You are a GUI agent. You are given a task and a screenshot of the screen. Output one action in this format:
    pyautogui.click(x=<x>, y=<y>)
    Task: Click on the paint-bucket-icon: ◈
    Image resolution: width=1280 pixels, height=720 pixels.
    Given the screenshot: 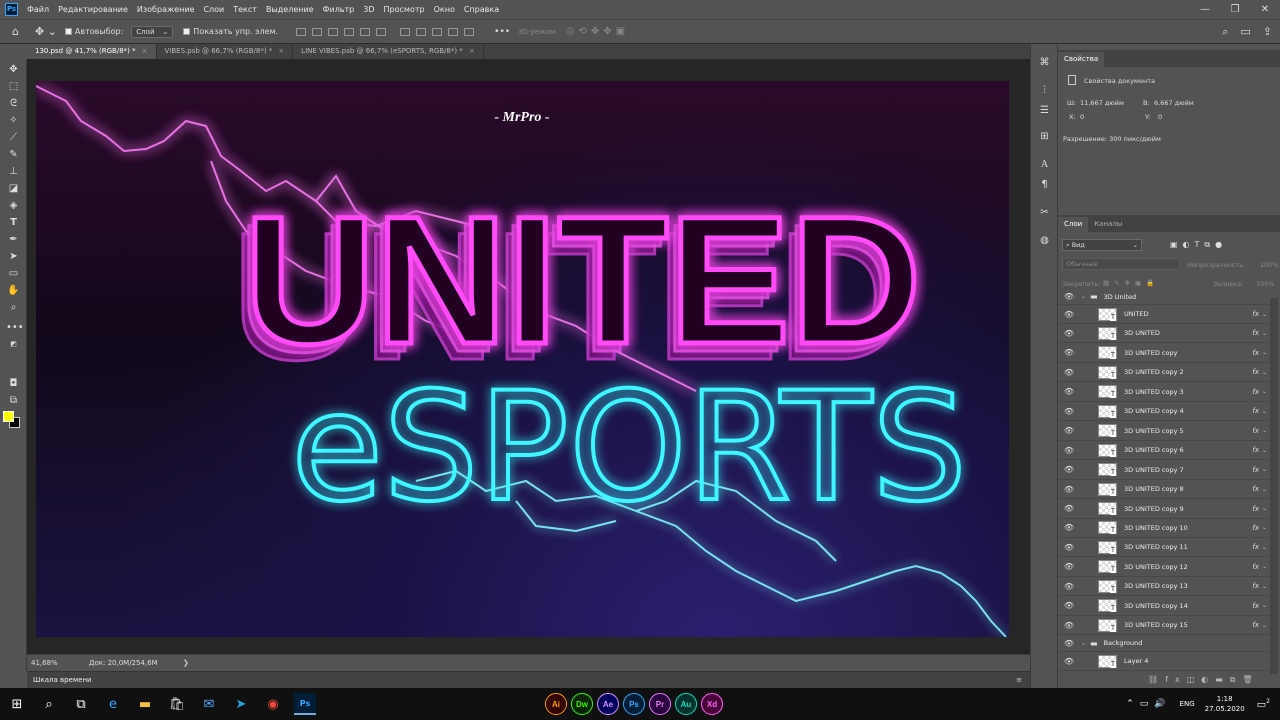 What is the action you would take?
    pyautogui.click(x=13, y=205)
    